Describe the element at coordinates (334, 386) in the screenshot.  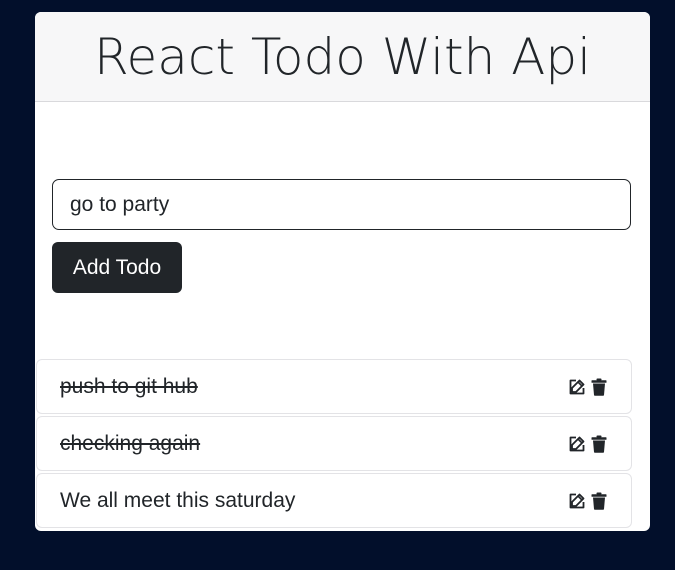
I see `todo-item: push to git hub` at that location.